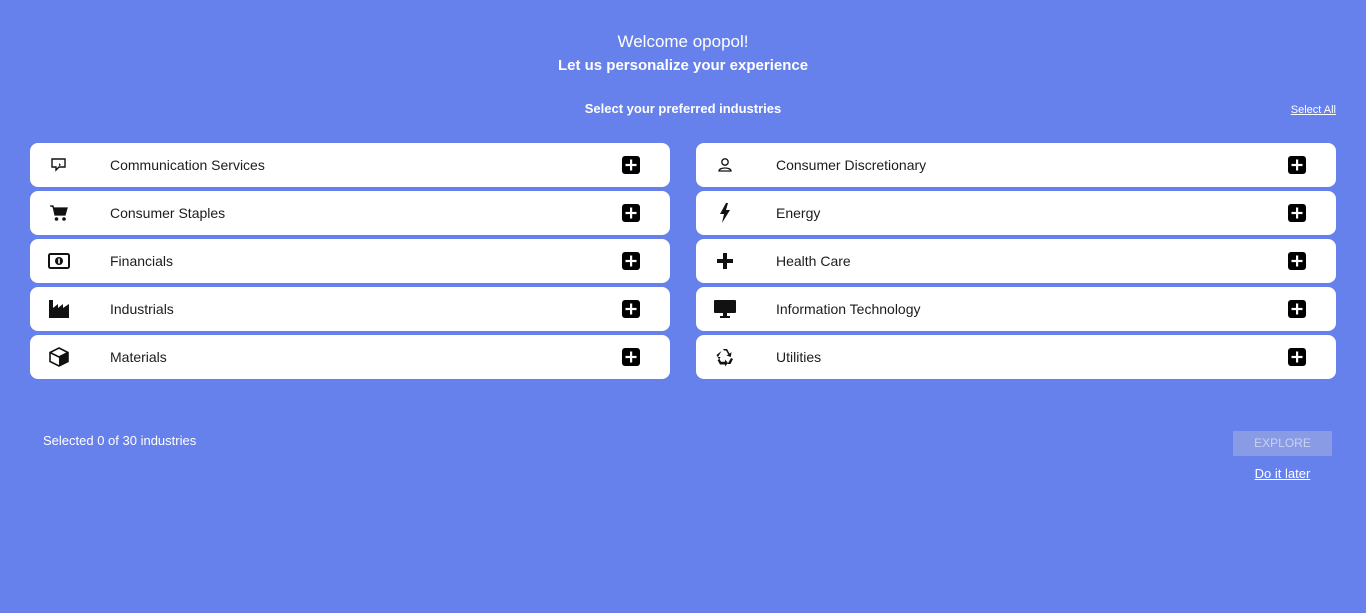 This screenshot has width=1366, height=613. I want to click on industry-card-communication-services: Communication Services, so click(350, 165).